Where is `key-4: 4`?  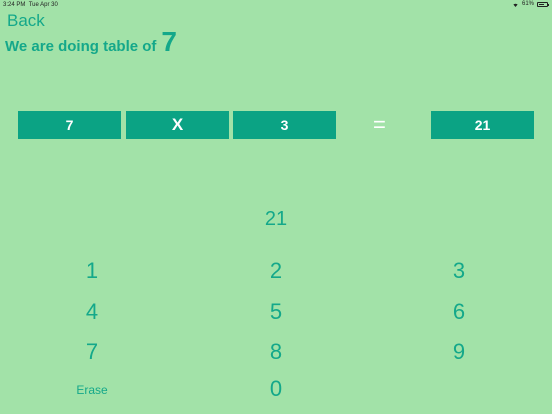 key-4: 4 is located at coordinates (92, 312).